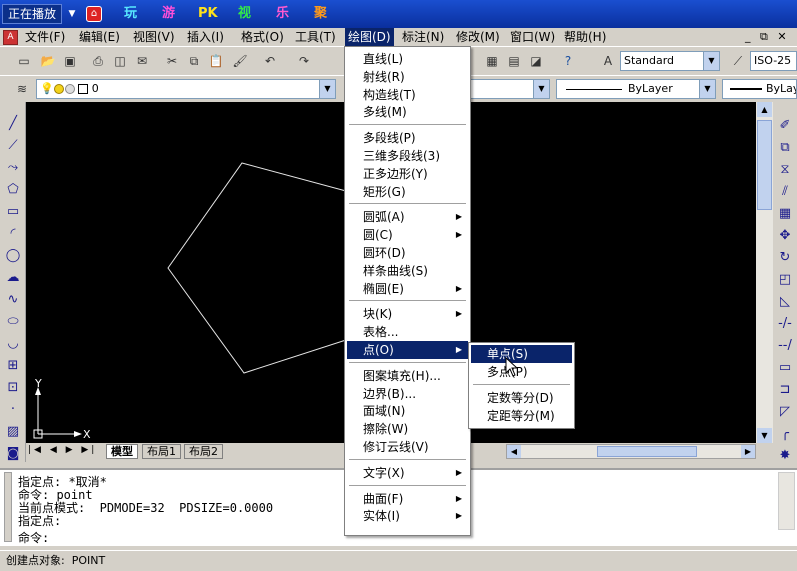 The width and height of the screenshot is (797, 571). What do you see at coordinates (514, 61) in the screenshot?
I see `sheet-set-icon: ▤` at bounding box center [514, 61].